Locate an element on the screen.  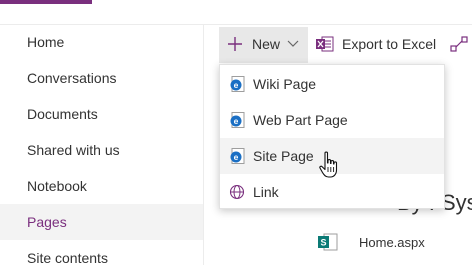
flow-icon is located at coordinates (459, 44).